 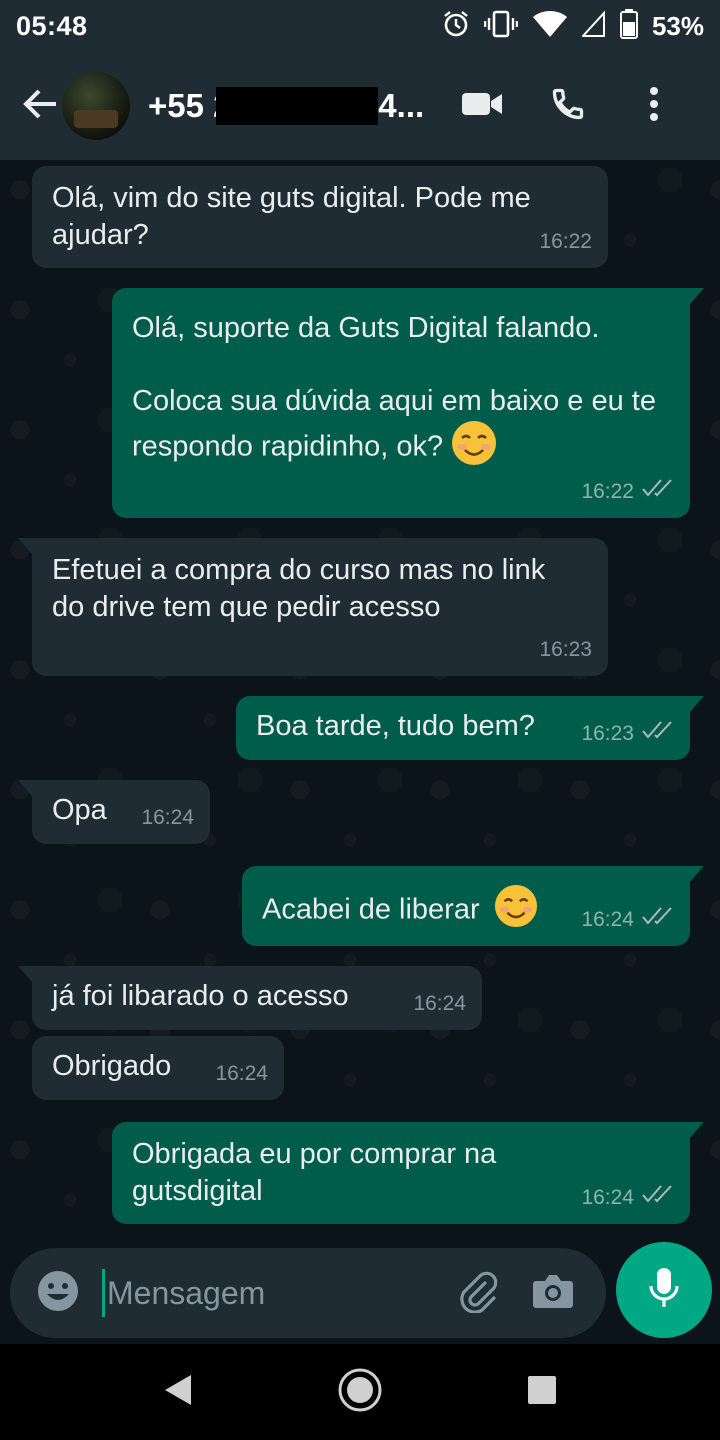 I want to click on voice-record-button, so click(x=664, y=1290).